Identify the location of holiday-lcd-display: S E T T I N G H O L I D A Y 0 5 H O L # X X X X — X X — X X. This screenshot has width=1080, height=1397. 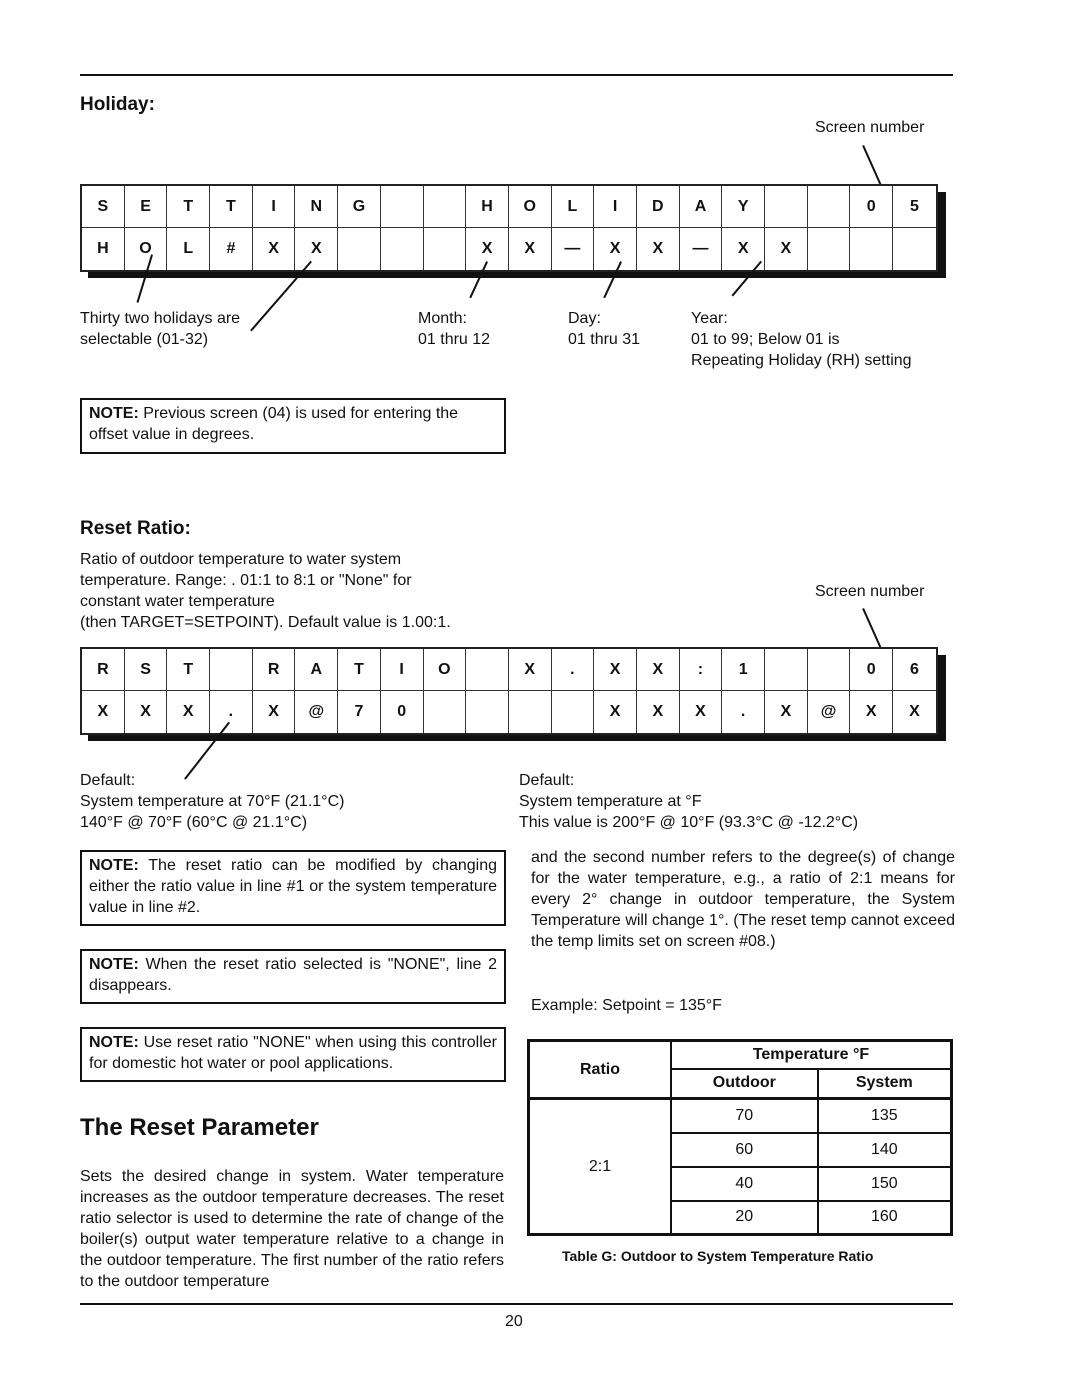
(509, 228).